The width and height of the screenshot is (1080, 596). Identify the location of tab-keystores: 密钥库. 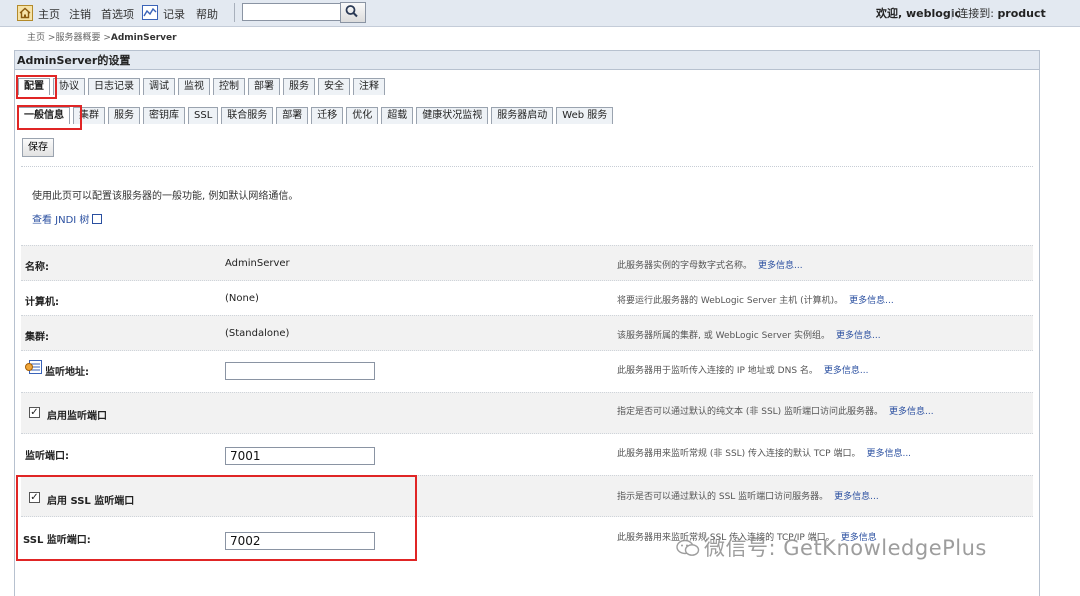
(164, 115).